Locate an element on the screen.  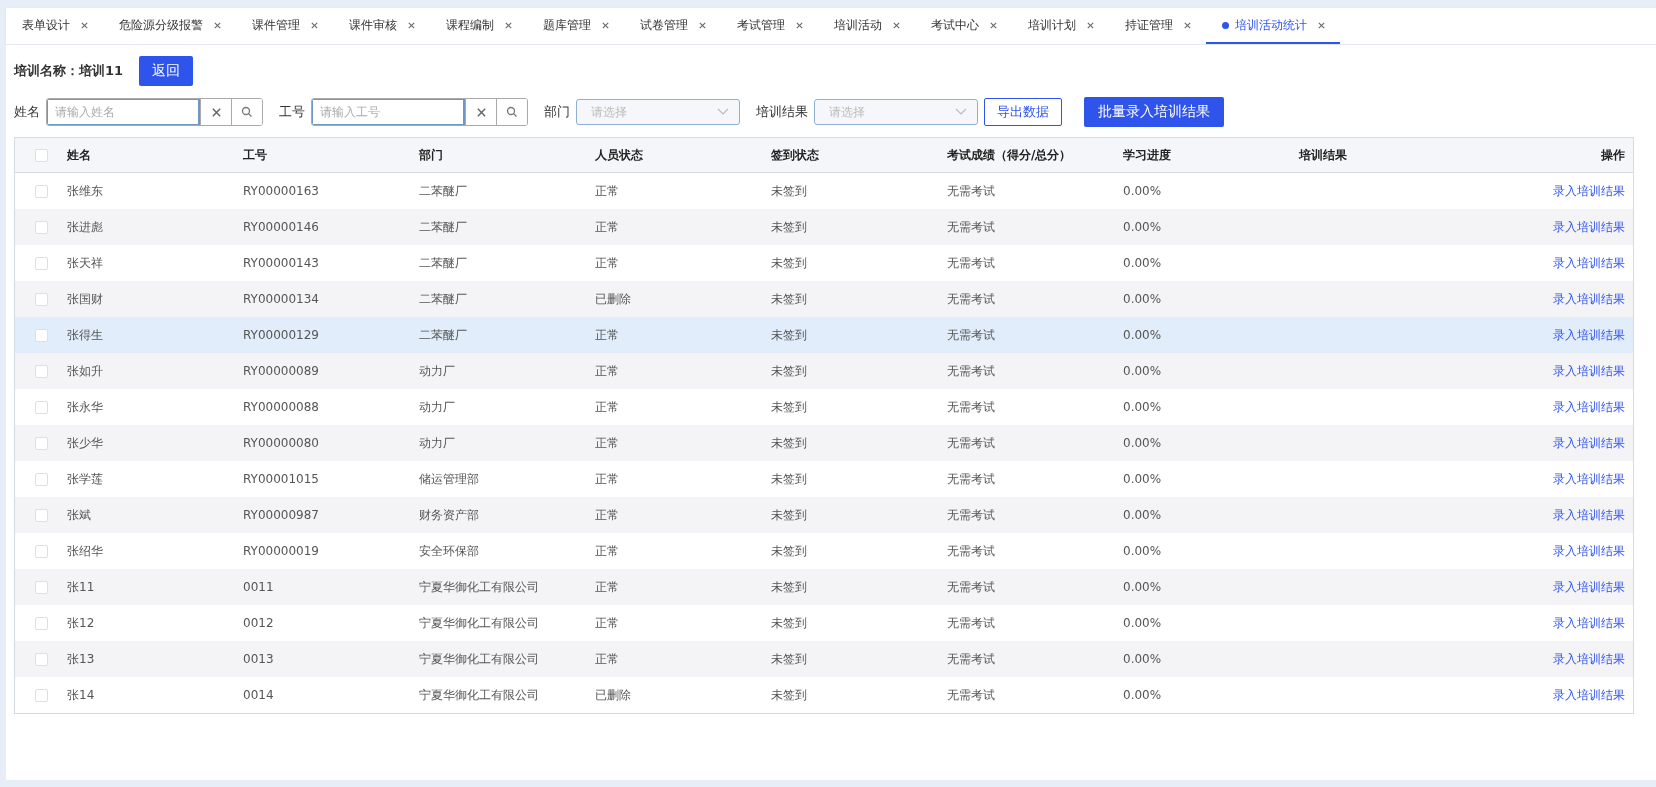
tab: 课程编制 is located at coordinates (478, 26).